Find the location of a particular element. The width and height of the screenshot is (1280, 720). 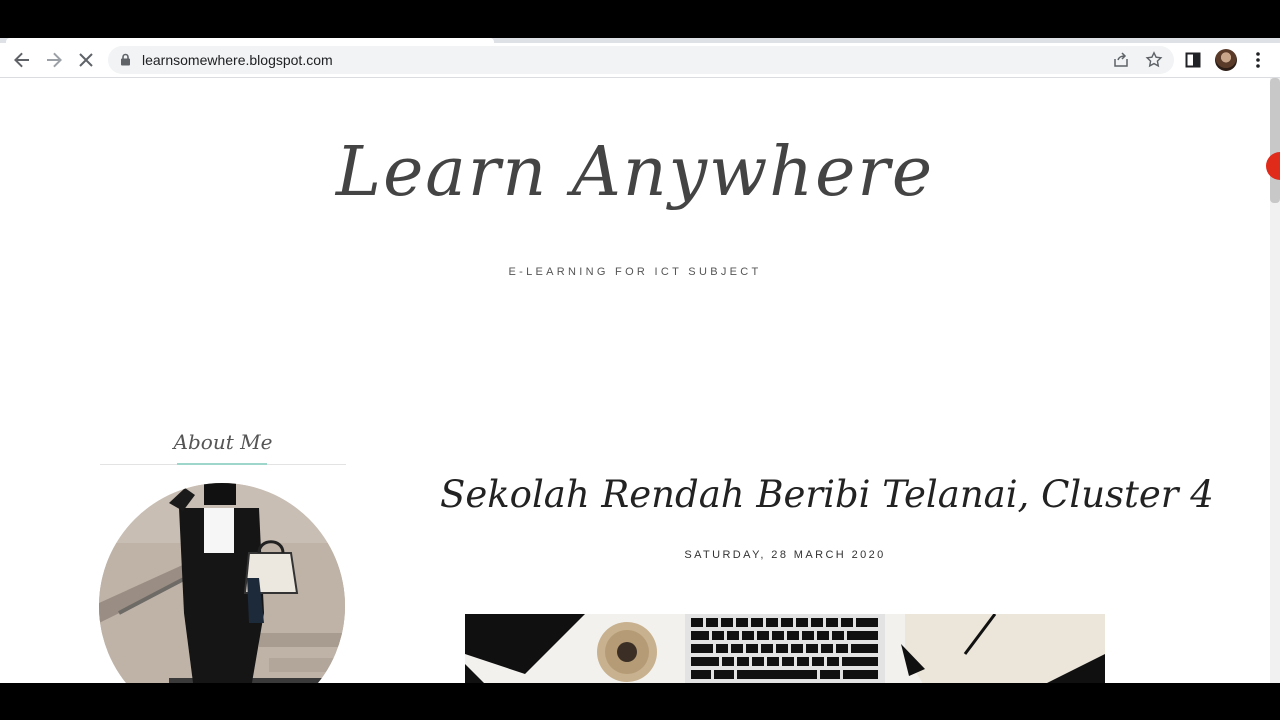

lock-icon is located at coordinates (125, 59).